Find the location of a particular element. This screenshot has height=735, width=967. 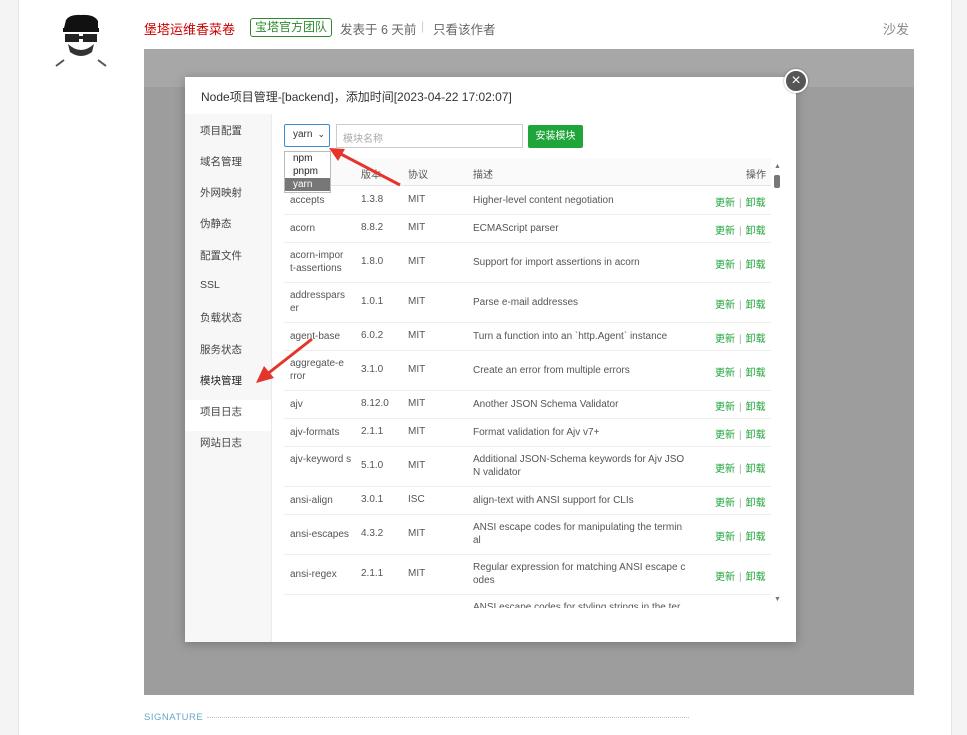

sidebar-item-load-status: 负载状态 is located at coordinates (221, 317).